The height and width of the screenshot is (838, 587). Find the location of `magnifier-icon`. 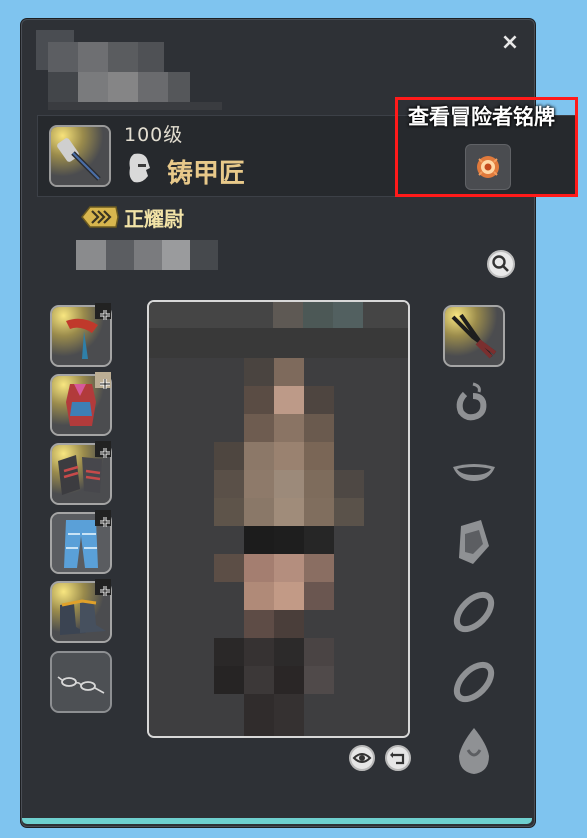

magnifier-icon is located at coordinates (500, 263).